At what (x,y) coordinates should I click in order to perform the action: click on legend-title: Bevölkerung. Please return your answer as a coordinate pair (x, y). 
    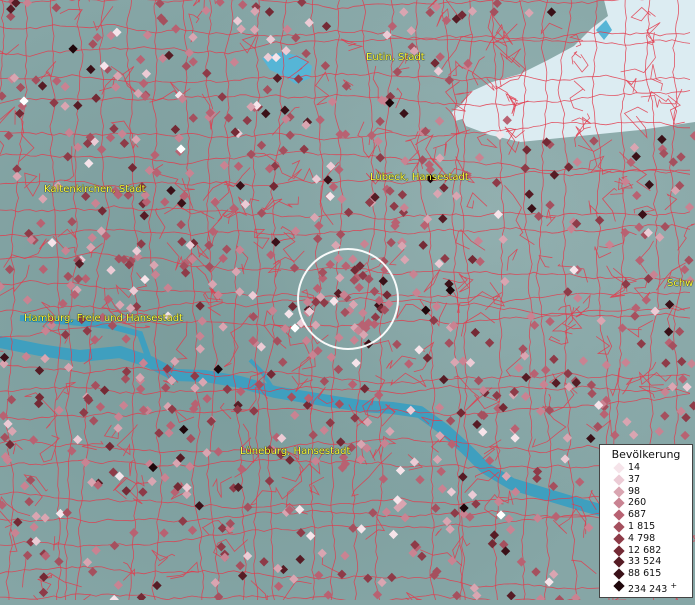
    Looking at the image, I should click on (646, 454).